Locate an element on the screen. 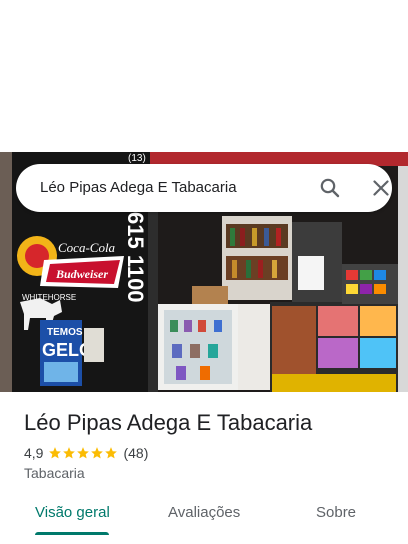  tab-reviews: Avaliações is located at coordinates (204, 512).